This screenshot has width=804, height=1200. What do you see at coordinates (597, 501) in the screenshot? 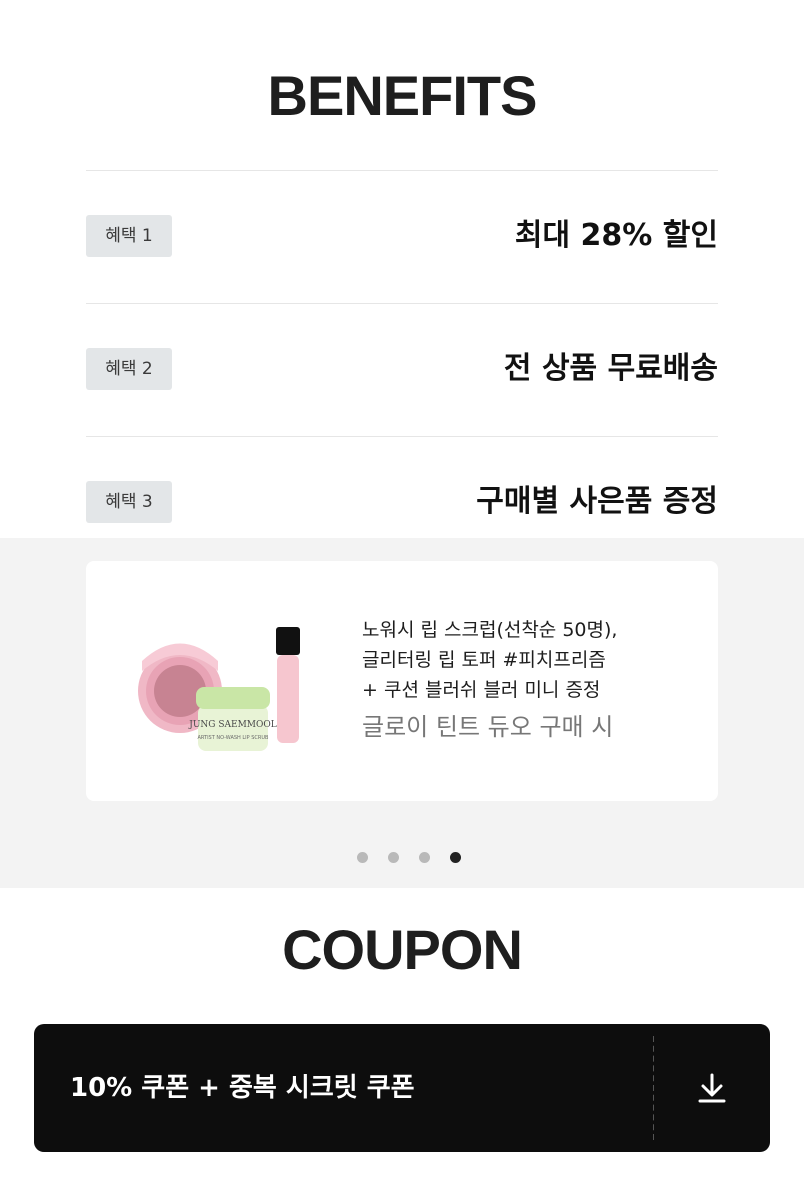
I see `benefit-text: 구매별 사은품 증정` at bounding box center [597, 501].